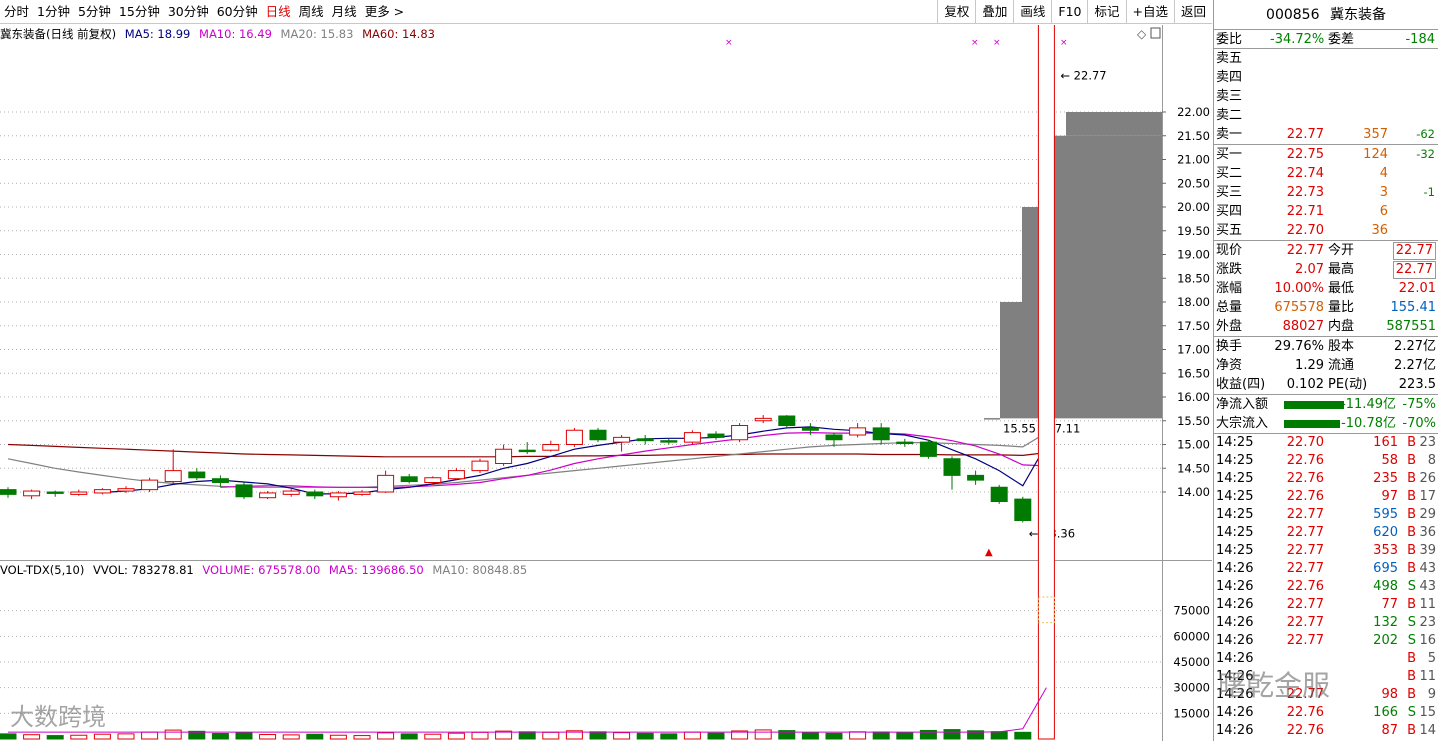  What do you see at coordinates (1106, 12) in the screenshot?
I see `tool-button-4: 标记` at bounding box center [1106, 12].